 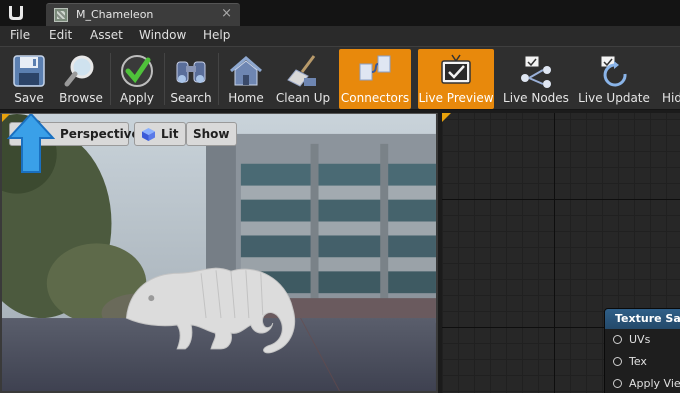 I want to click on tab-title: M_Chameleon, so click(x=115, y=14).